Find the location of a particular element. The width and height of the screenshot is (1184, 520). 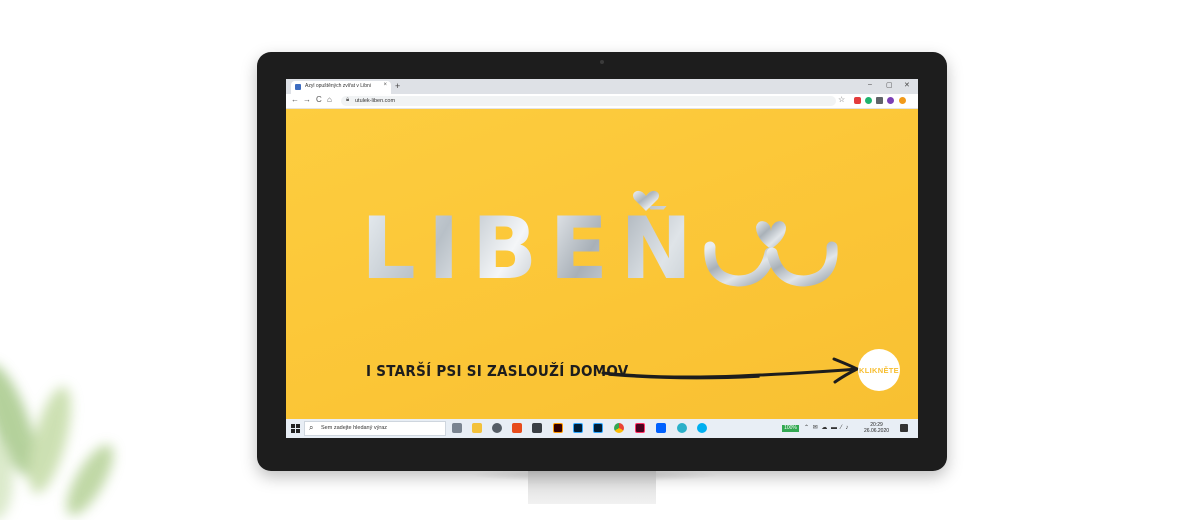

indesign-icon is located at coordinates (640, 428).